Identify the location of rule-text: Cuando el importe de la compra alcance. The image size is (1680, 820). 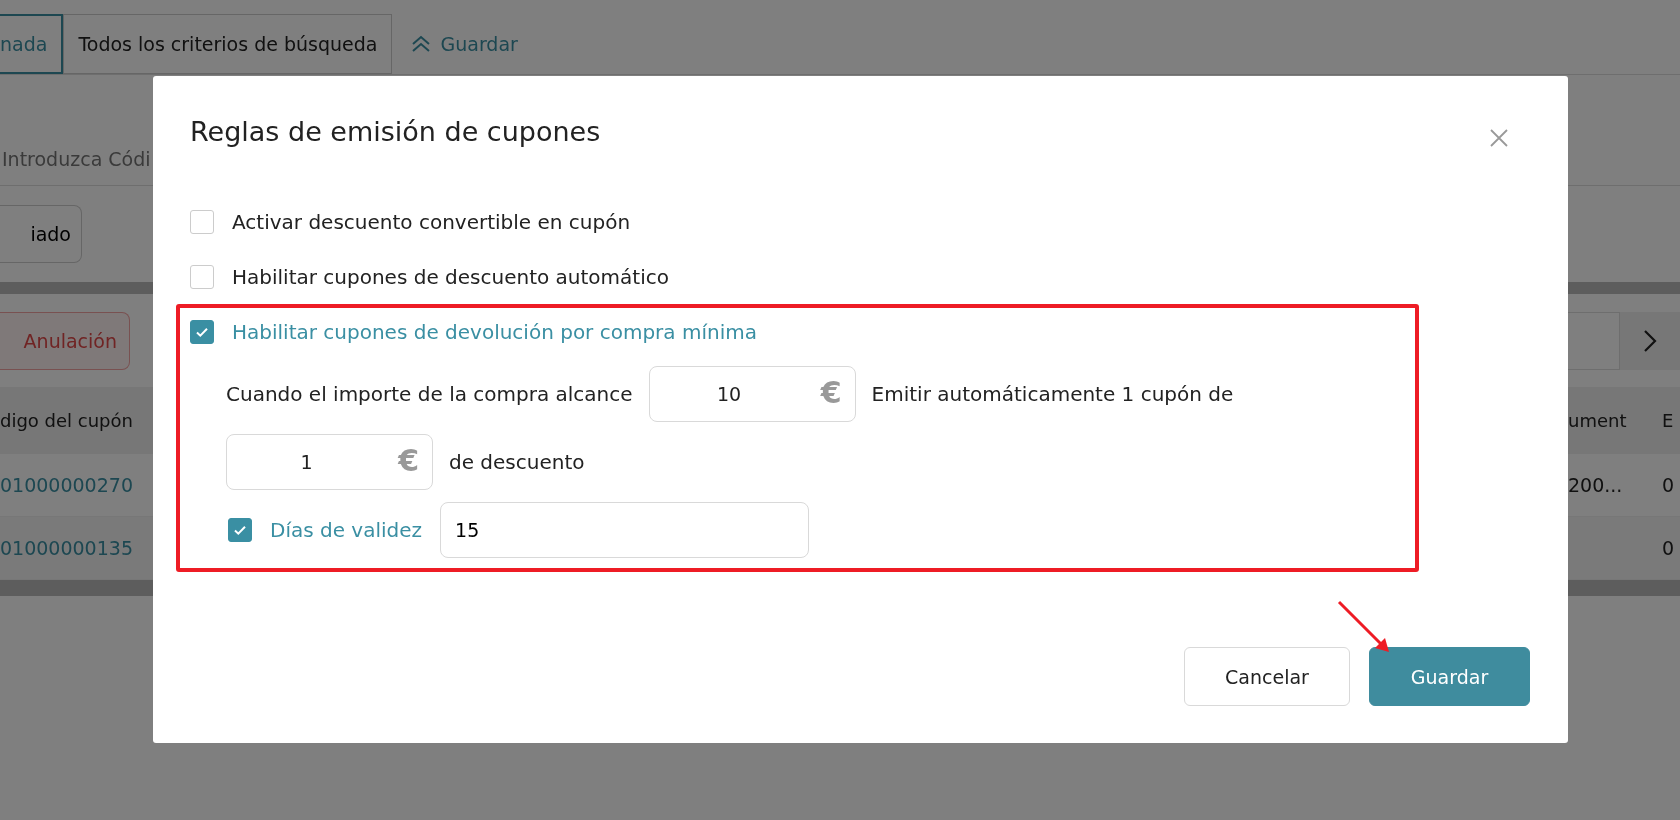
(429, 394).